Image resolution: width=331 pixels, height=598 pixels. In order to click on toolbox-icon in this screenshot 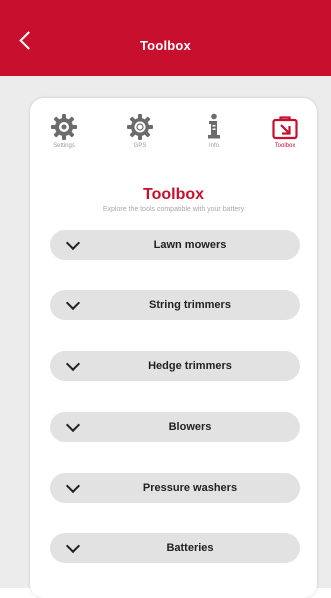, I will do `click(285, 128)`.